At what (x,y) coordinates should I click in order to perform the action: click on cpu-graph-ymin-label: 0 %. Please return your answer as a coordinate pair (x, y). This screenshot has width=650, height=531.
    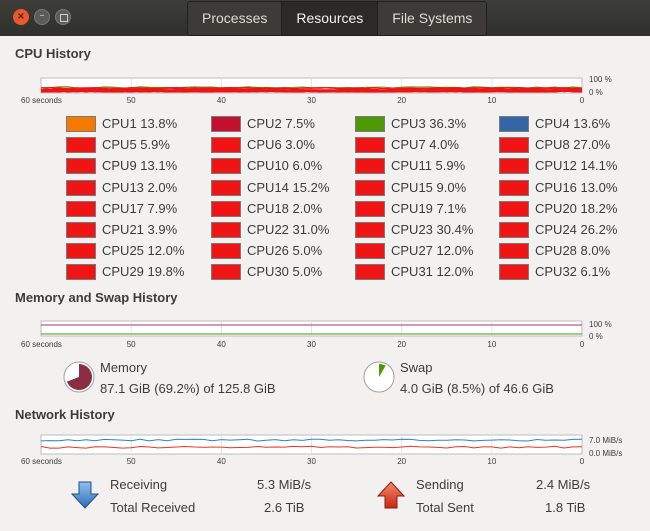
    Looking at the image, I should click on (596, 92).